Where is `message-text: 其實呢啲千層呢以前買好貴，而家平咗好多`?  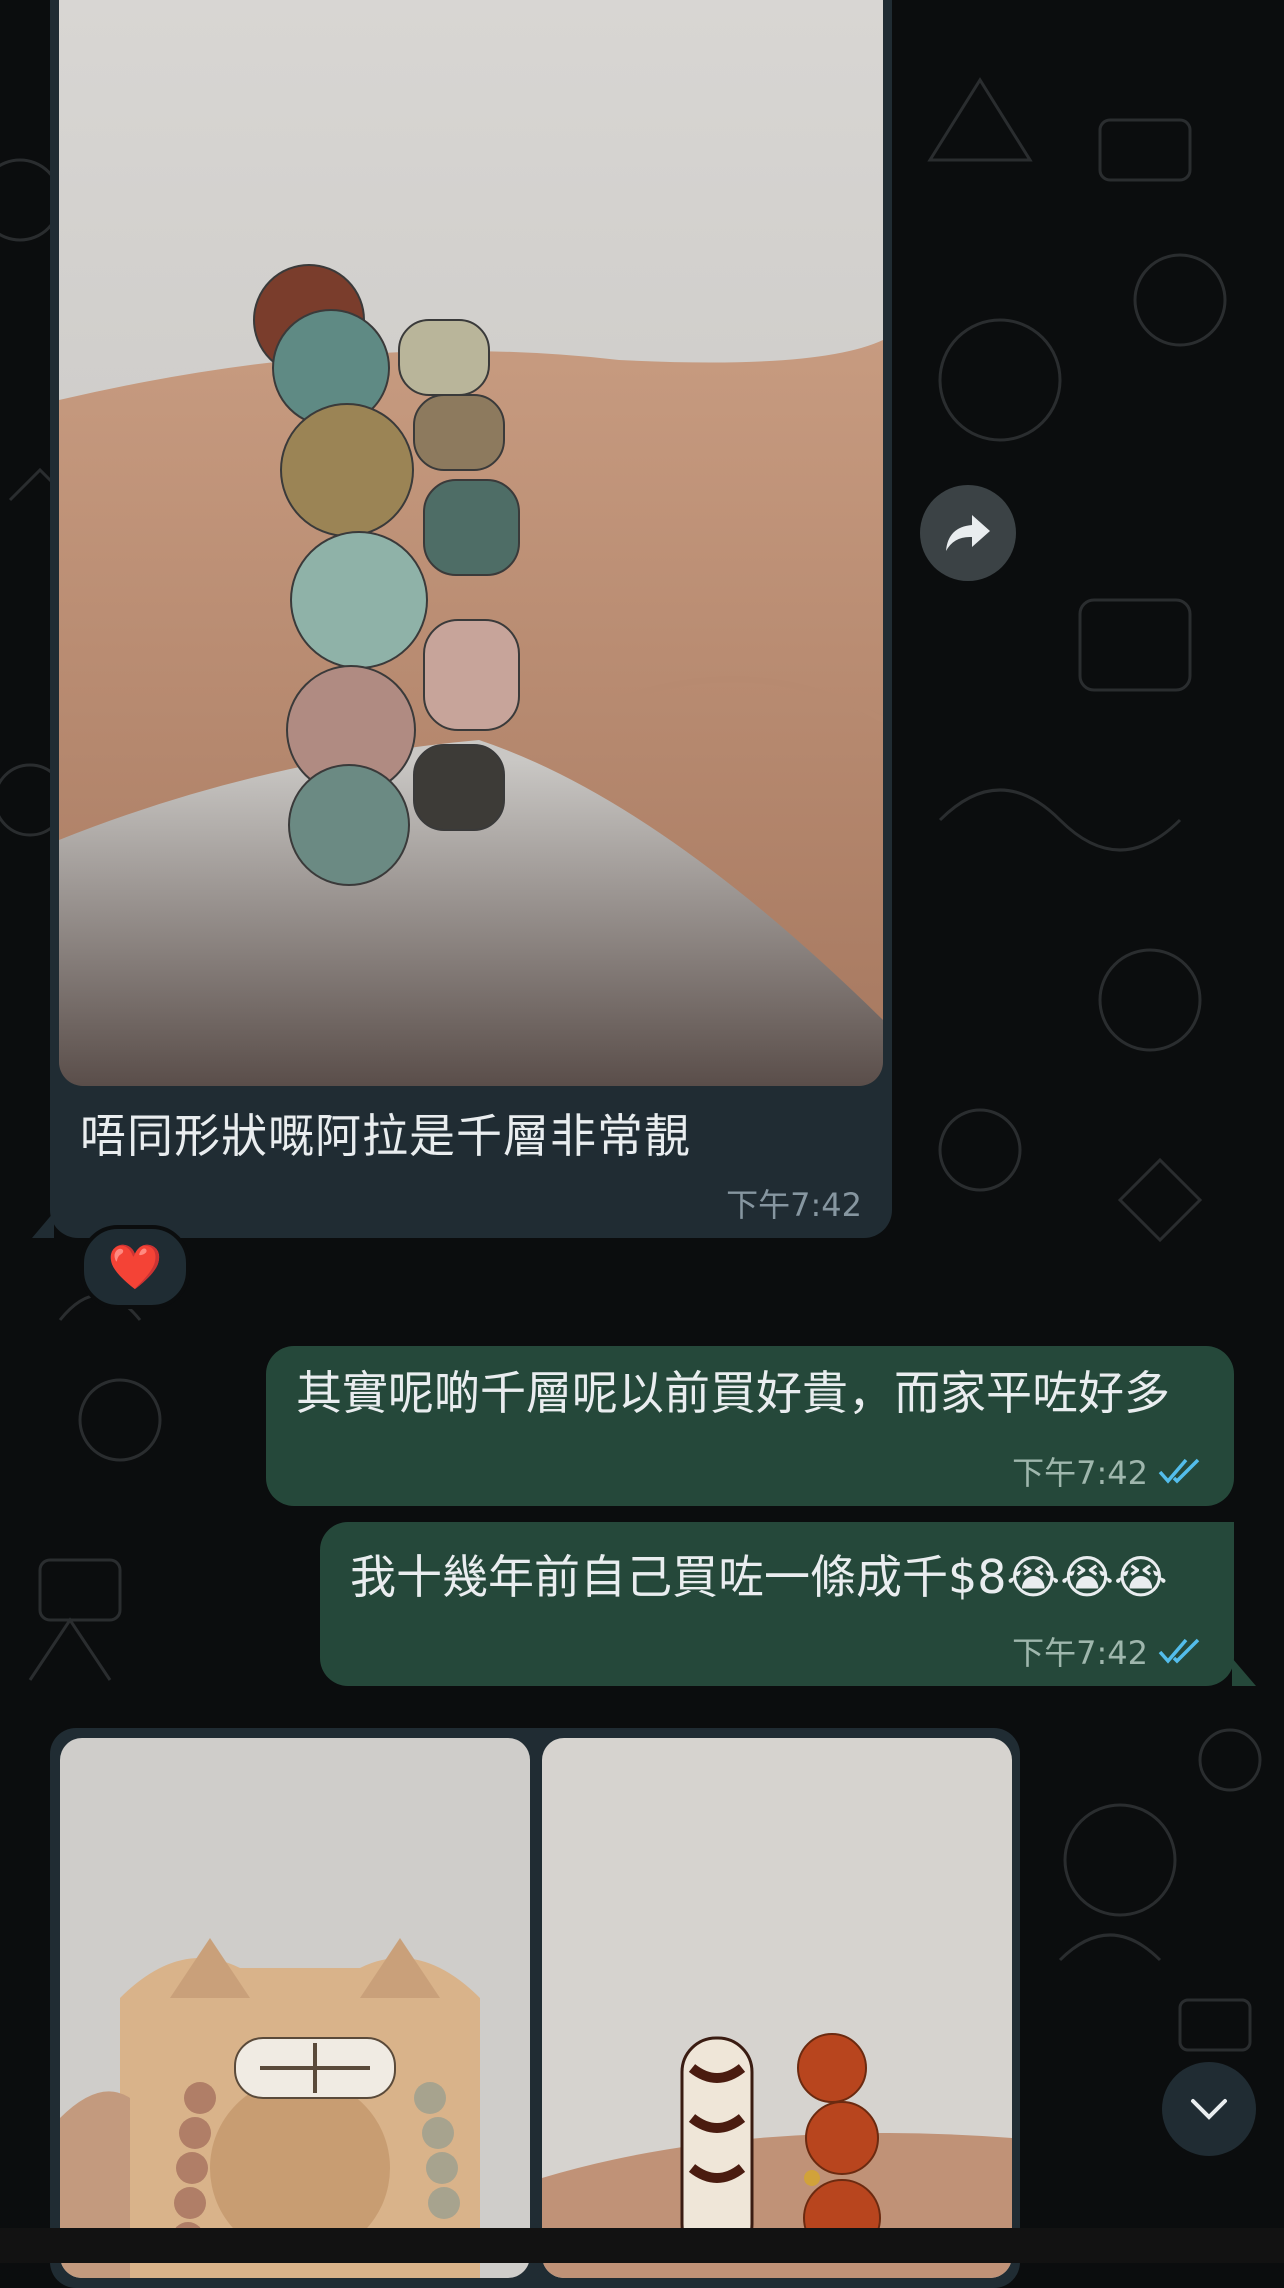
message-text: 其實呢啲千層呢以前買好貴，而家平咗好多 is located at coordinates (733, 1393).